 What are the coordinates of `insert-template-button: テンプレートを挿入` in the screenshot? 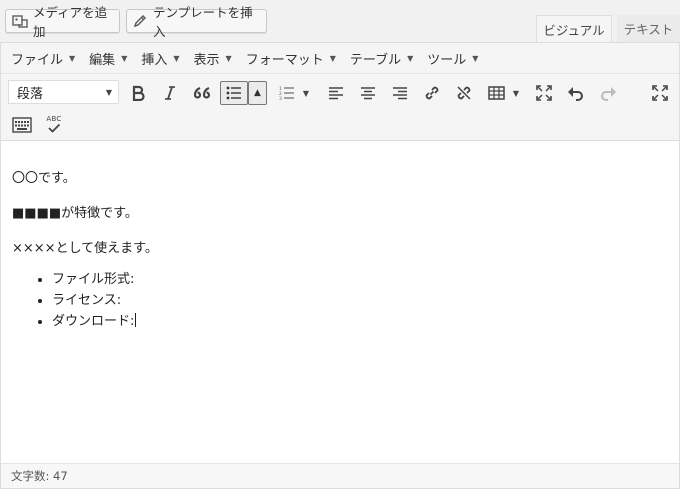 It's located at (196, 22).